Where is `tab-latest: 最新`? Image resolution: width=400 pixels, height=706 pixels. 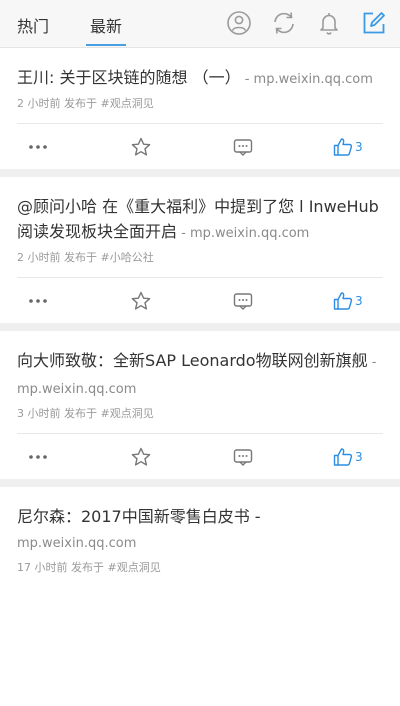 tab-latest: 最新 is located at coordinates (106, 25).